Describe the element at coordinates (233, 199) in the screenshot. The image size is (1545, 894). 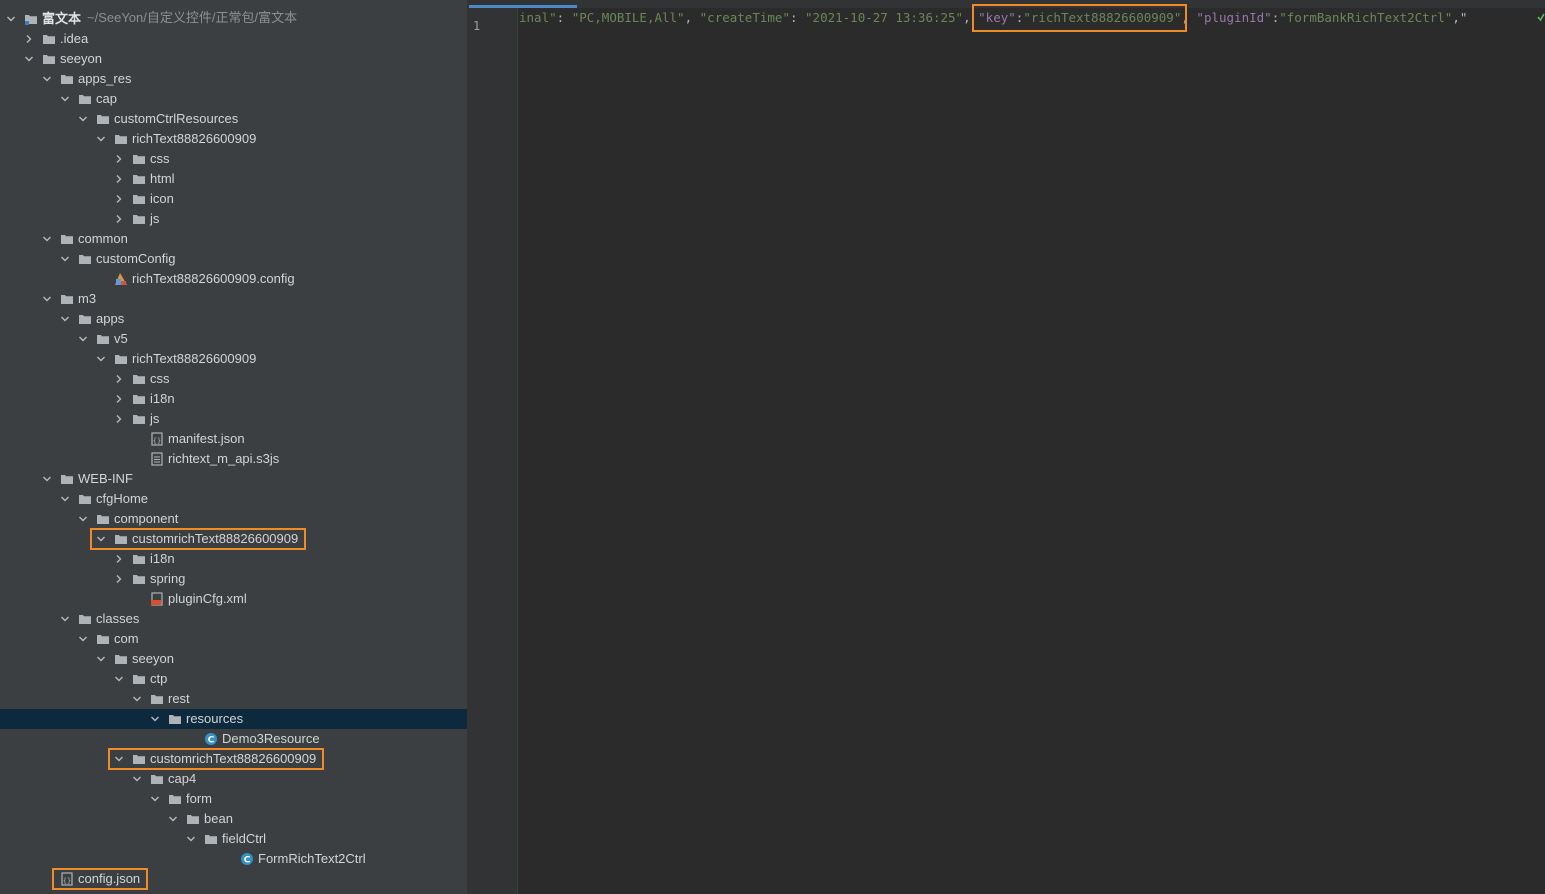
I see `tree-row: icon` at that location.